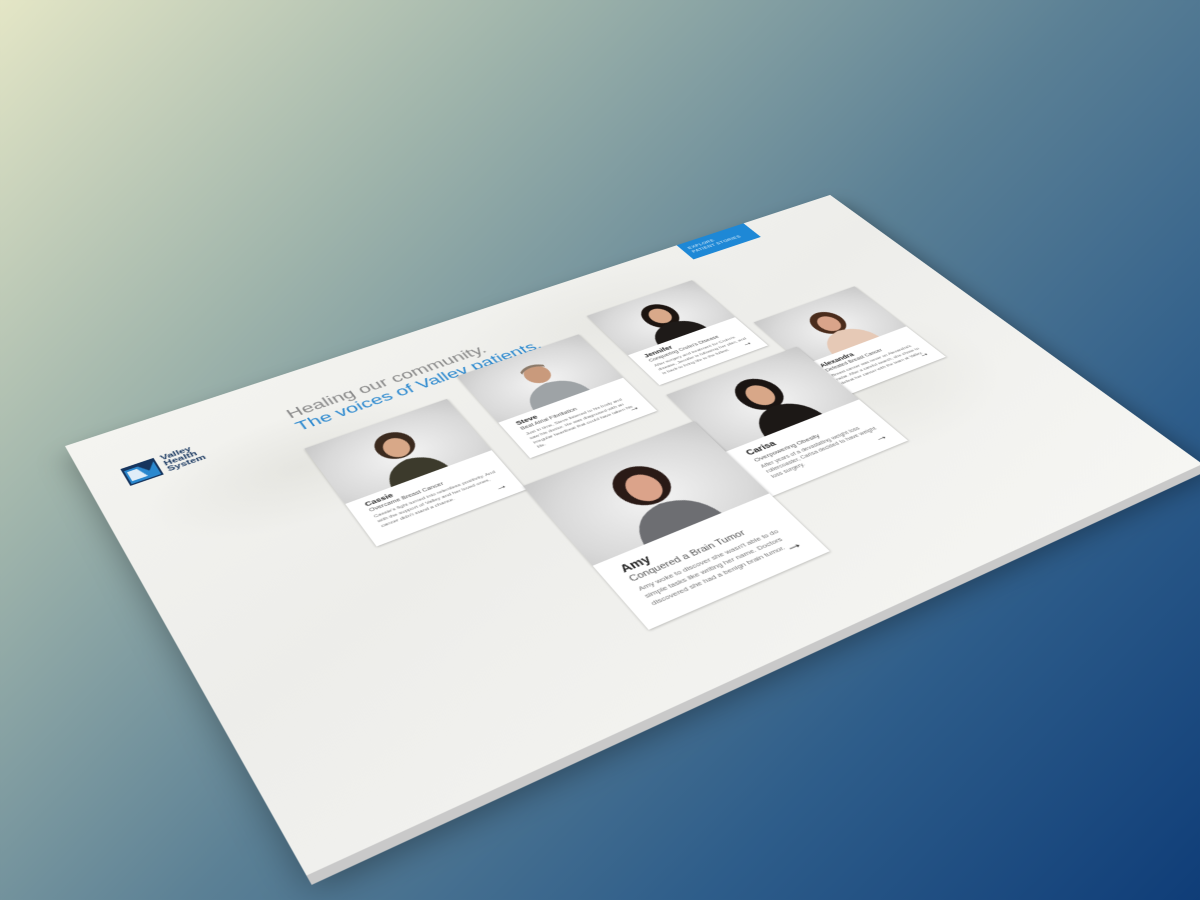 This screenshot has height=900, width=1200. I want to click on portrait-cassie, so click(409, 459).